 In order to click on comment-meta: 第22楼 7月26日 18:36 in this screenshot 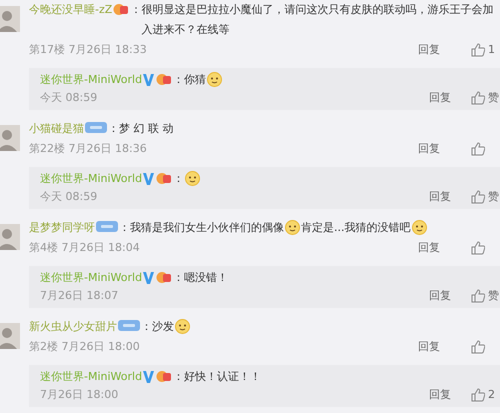, I will do `click(88, 149)`.